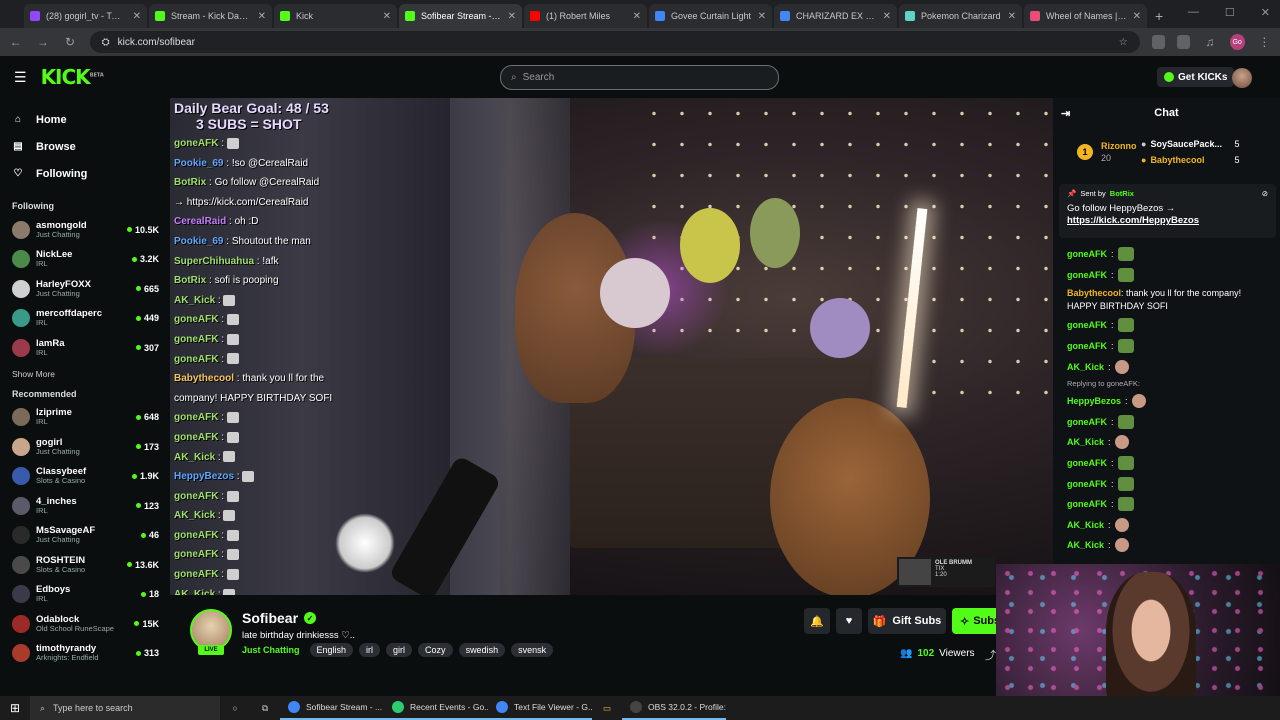 Image resolution: width=1280 pixels, height=720 pixels. Describe the element at coordinates (607, 708) in the screenshot. I see `file-explorer-icon: ▭` at that location.